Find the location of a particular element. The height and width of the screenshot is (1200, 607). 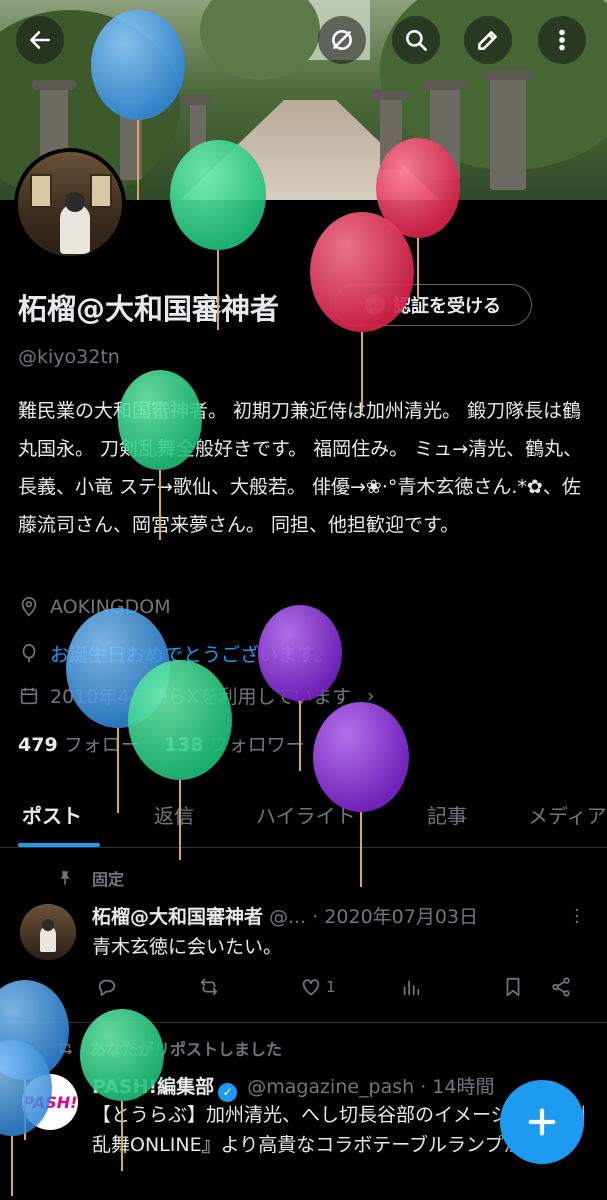

search-button is located at coordinates (416, 40).